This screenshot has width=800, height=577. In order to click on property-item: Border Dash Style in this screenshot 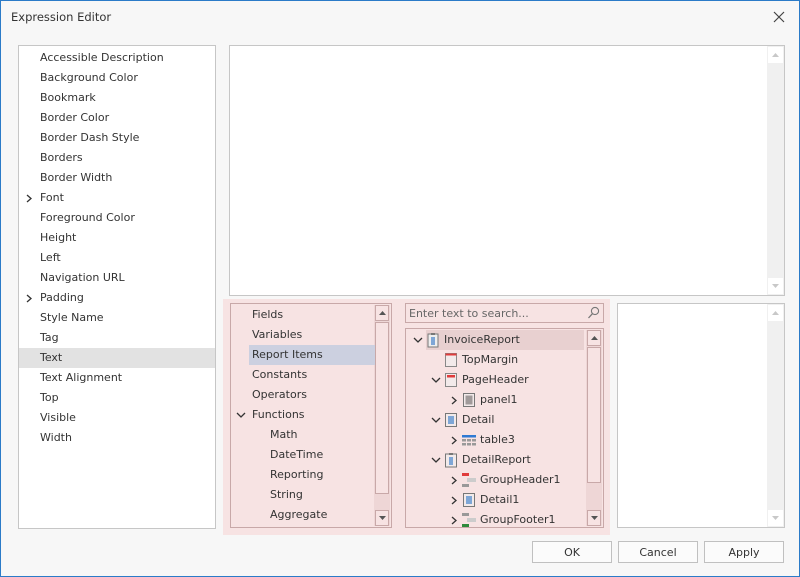, I will do `click(117, 138)`.